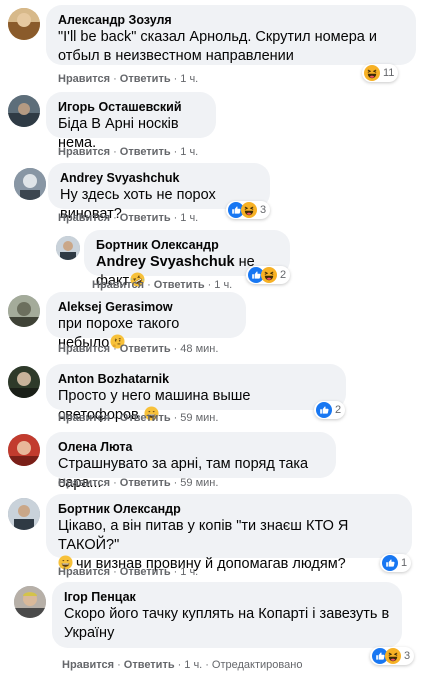  I want to click on comment-author: Александр Зозуля, so click(231, 20).